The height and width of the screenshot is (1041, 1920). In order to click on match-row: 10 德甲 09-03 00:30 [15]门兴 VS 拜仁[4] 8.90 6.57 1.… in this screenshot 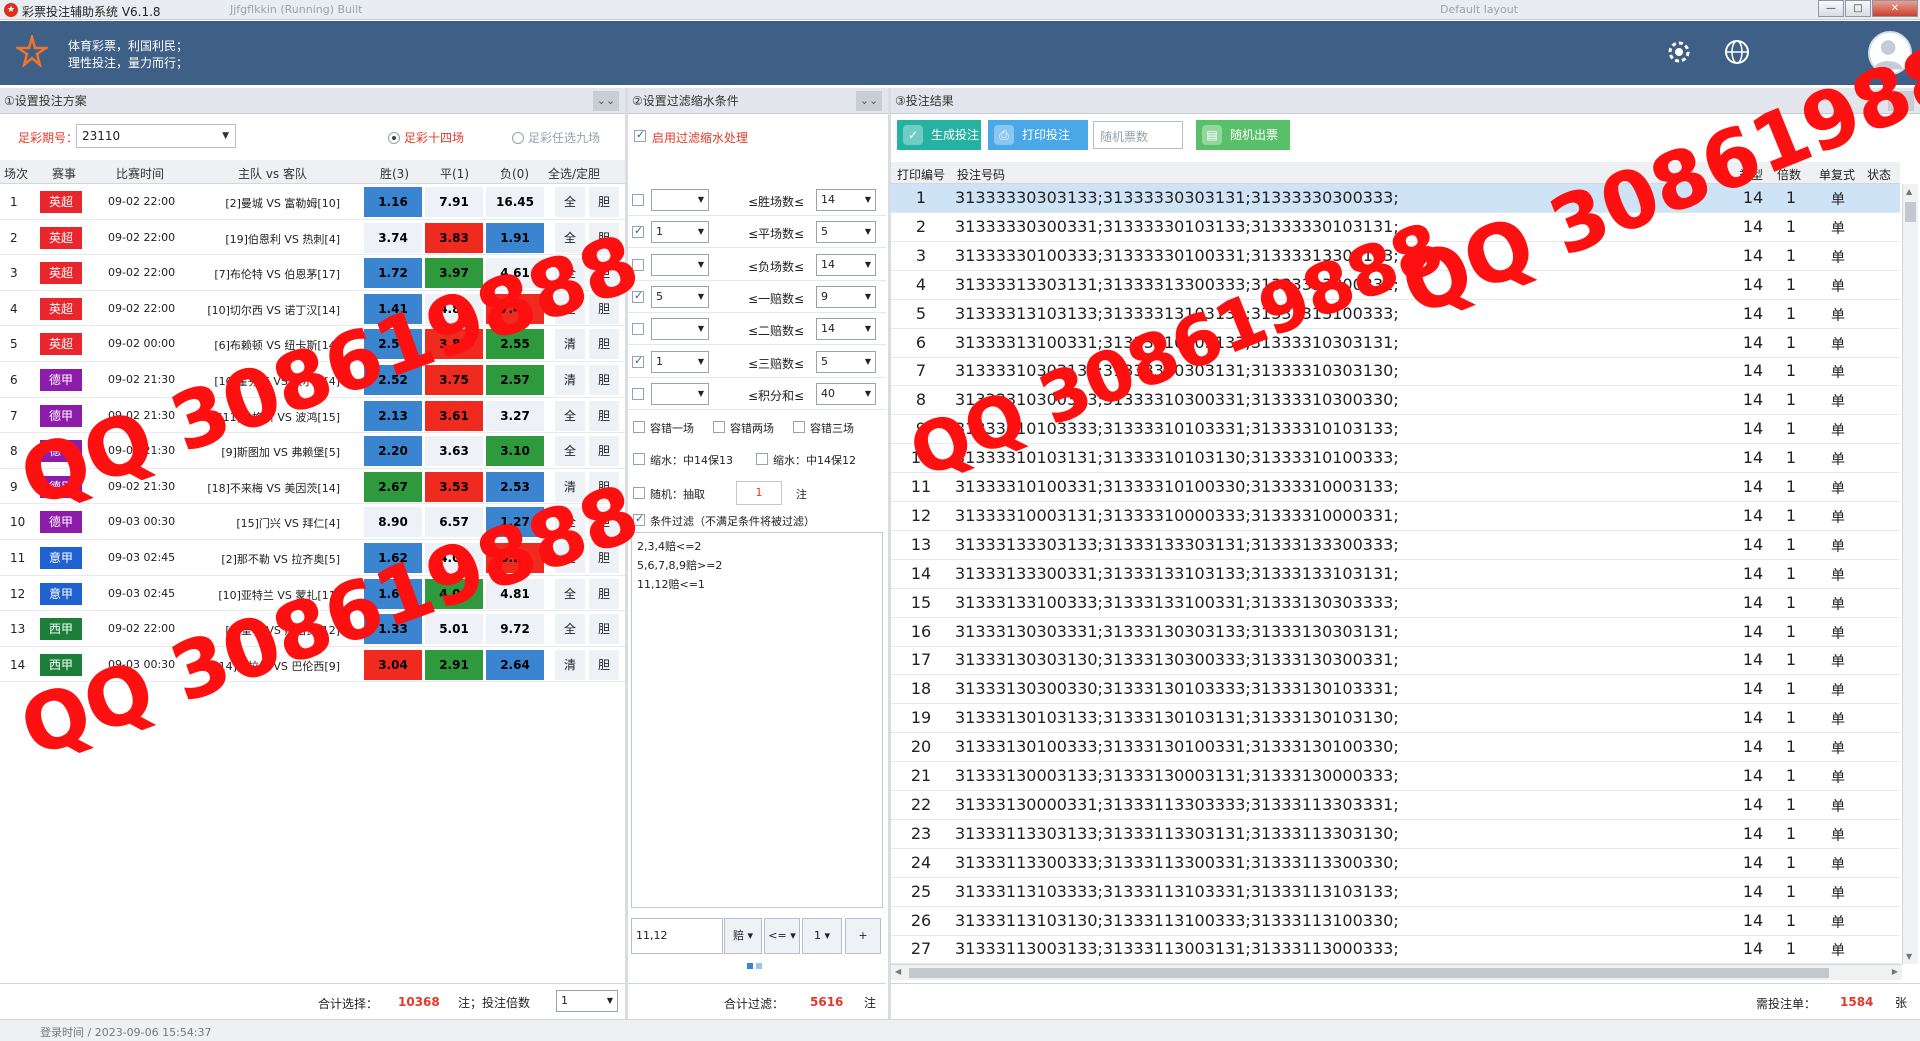, I will do `click(312, 522)`.